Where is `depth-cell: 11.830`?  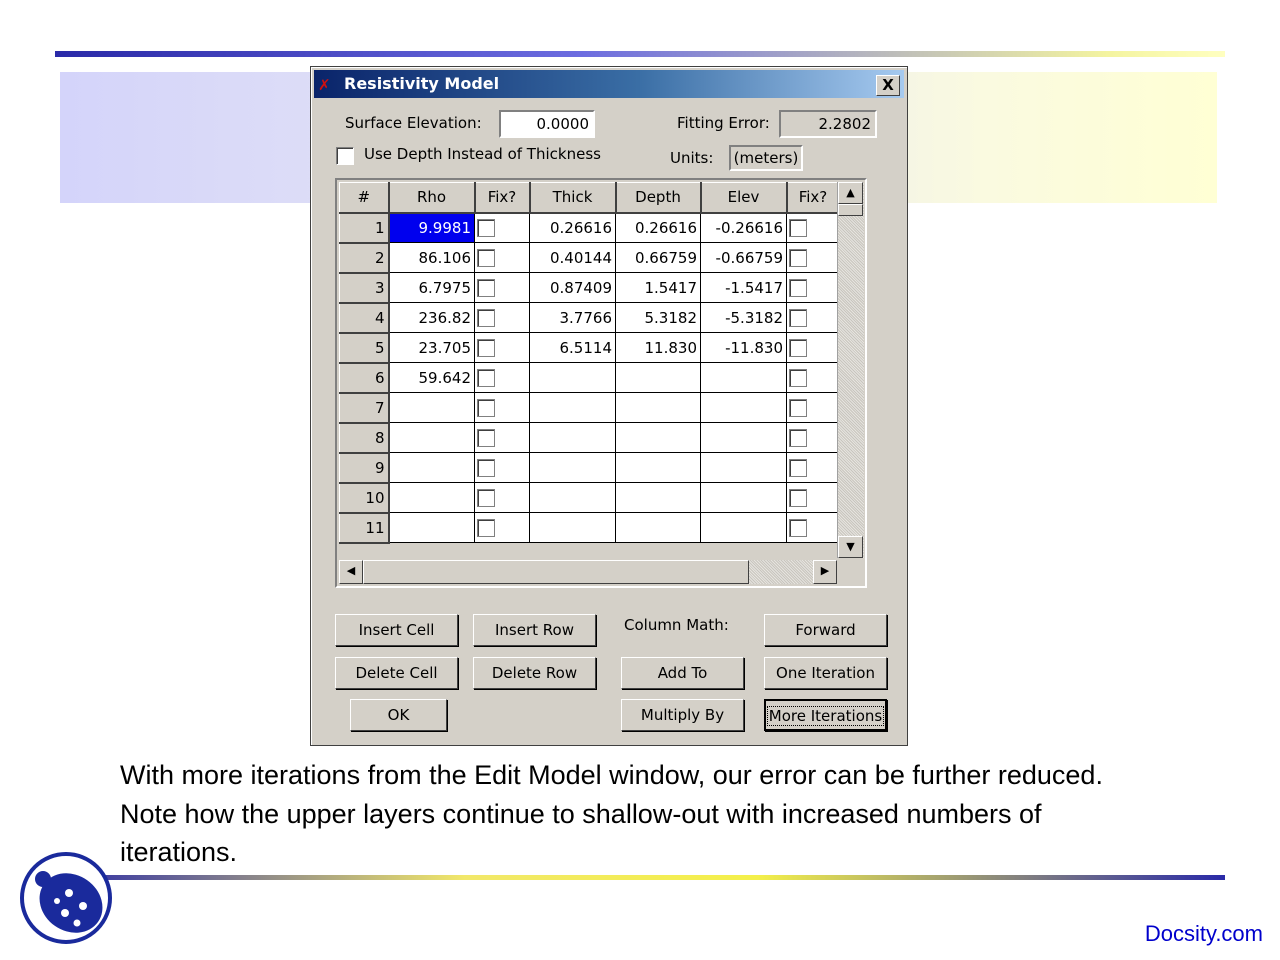 depth-cell: 11.830 is located at coordinates (658, 347).